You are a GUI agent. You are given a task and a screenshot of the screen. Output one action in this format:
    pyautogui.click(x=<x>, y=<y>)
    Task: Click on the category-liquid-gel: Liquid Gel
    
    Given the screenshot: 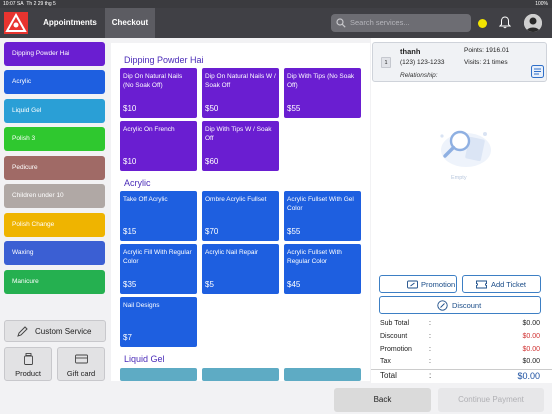 What is the action you would take?
    pyautogui.click(x=54, y=111)
    